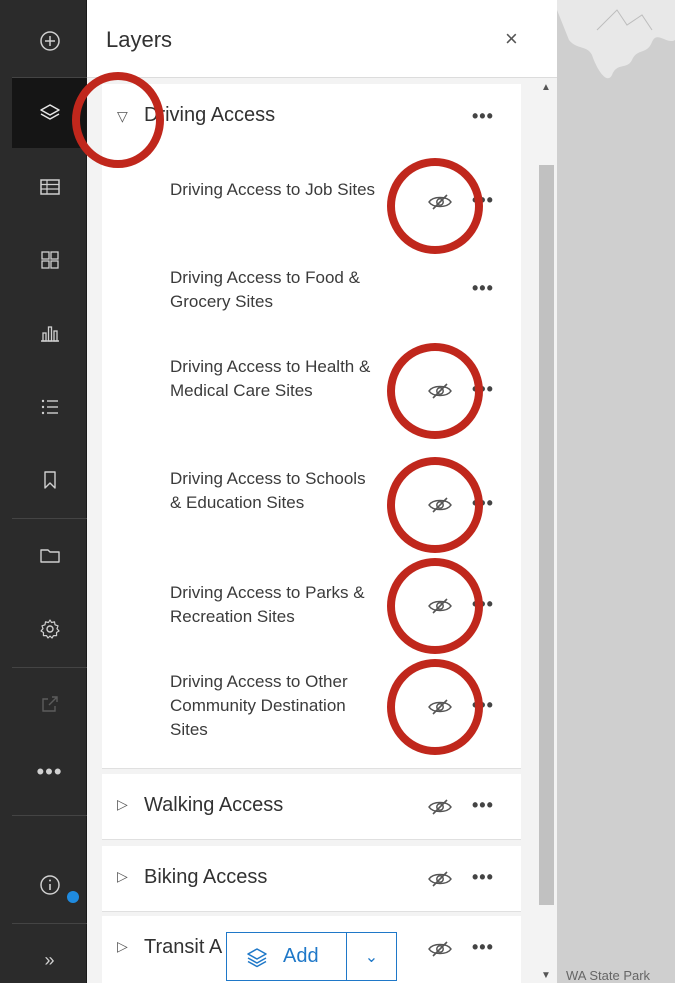 The image size is (675, 983). I want to click on list-tool-button, so click(49, 407).